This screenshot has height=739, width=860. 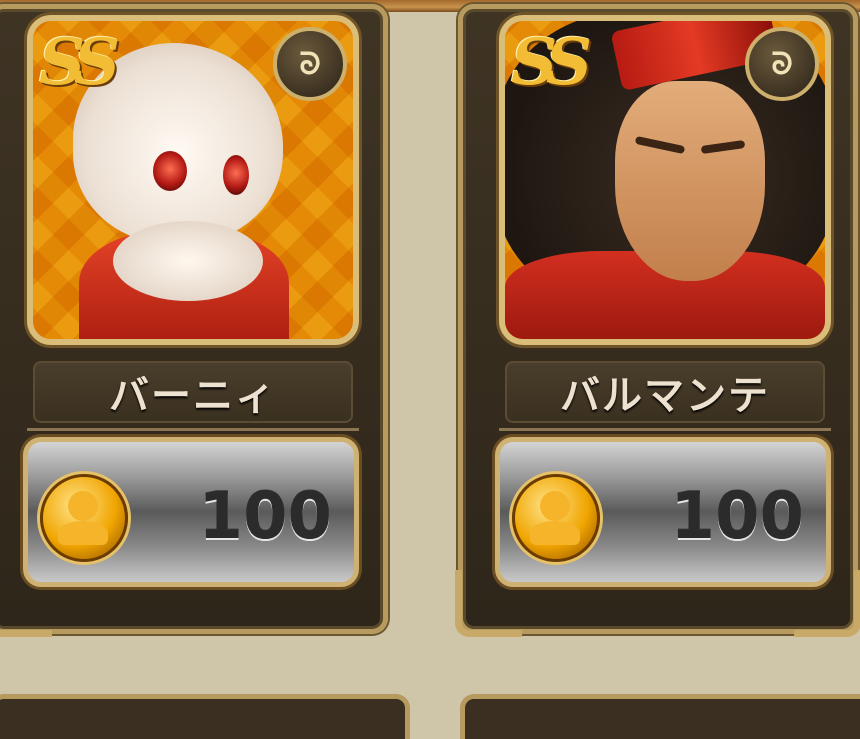 What do you see at coordinates (690, 181) in the screenshot?
I see `character-face` at bounding box center [690, 181].